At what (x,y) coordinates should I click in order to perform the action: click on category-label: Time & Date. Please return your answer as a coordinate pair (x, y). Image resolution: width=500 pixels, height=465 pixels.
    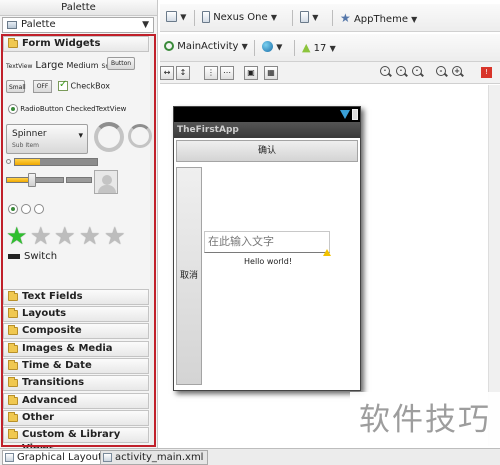
    Looking at the image, I should click on (57, 365).